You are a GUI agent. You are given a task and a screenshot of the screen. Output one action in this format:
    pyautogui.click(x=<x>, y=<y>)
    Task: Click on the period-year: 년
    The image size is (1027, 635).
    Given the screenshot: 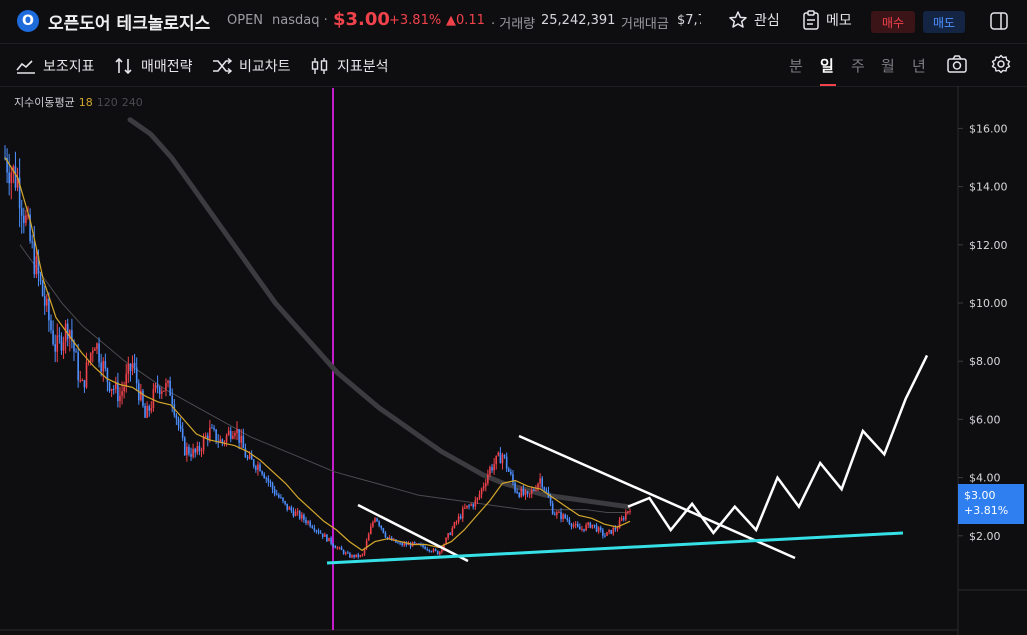 What is the action you would take?
    pyautogui.click(x=919, y=65)
    